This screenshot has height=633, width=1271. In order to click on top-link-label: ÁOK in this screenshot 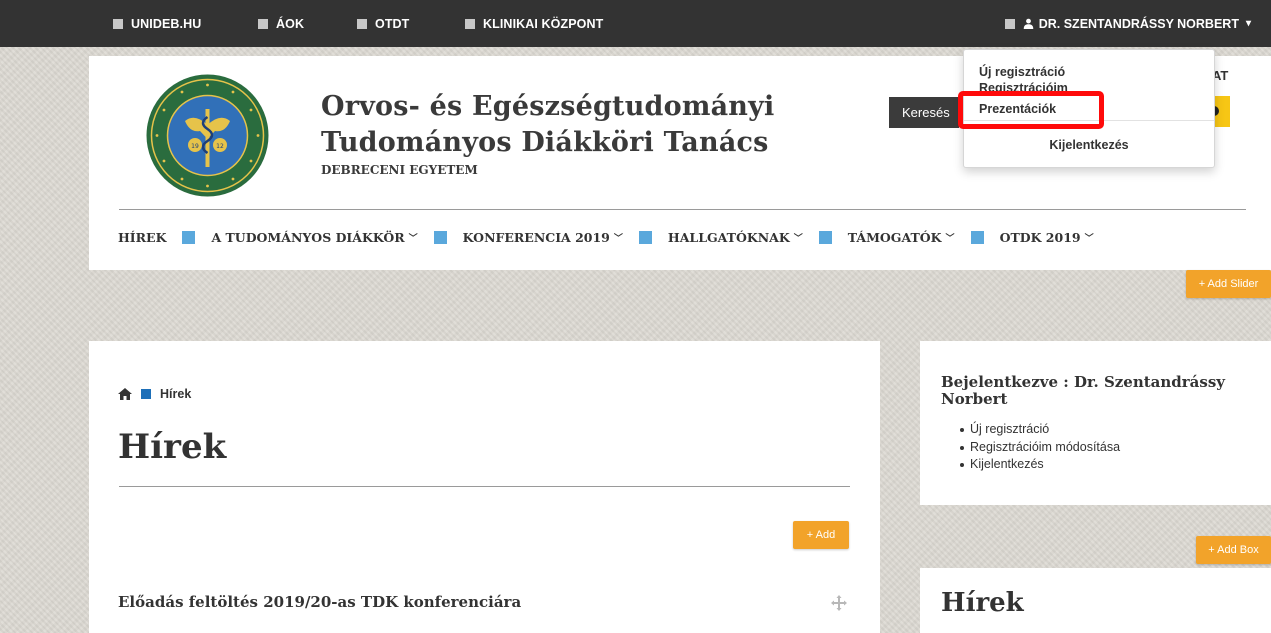, I will do `click(290, 23)`.